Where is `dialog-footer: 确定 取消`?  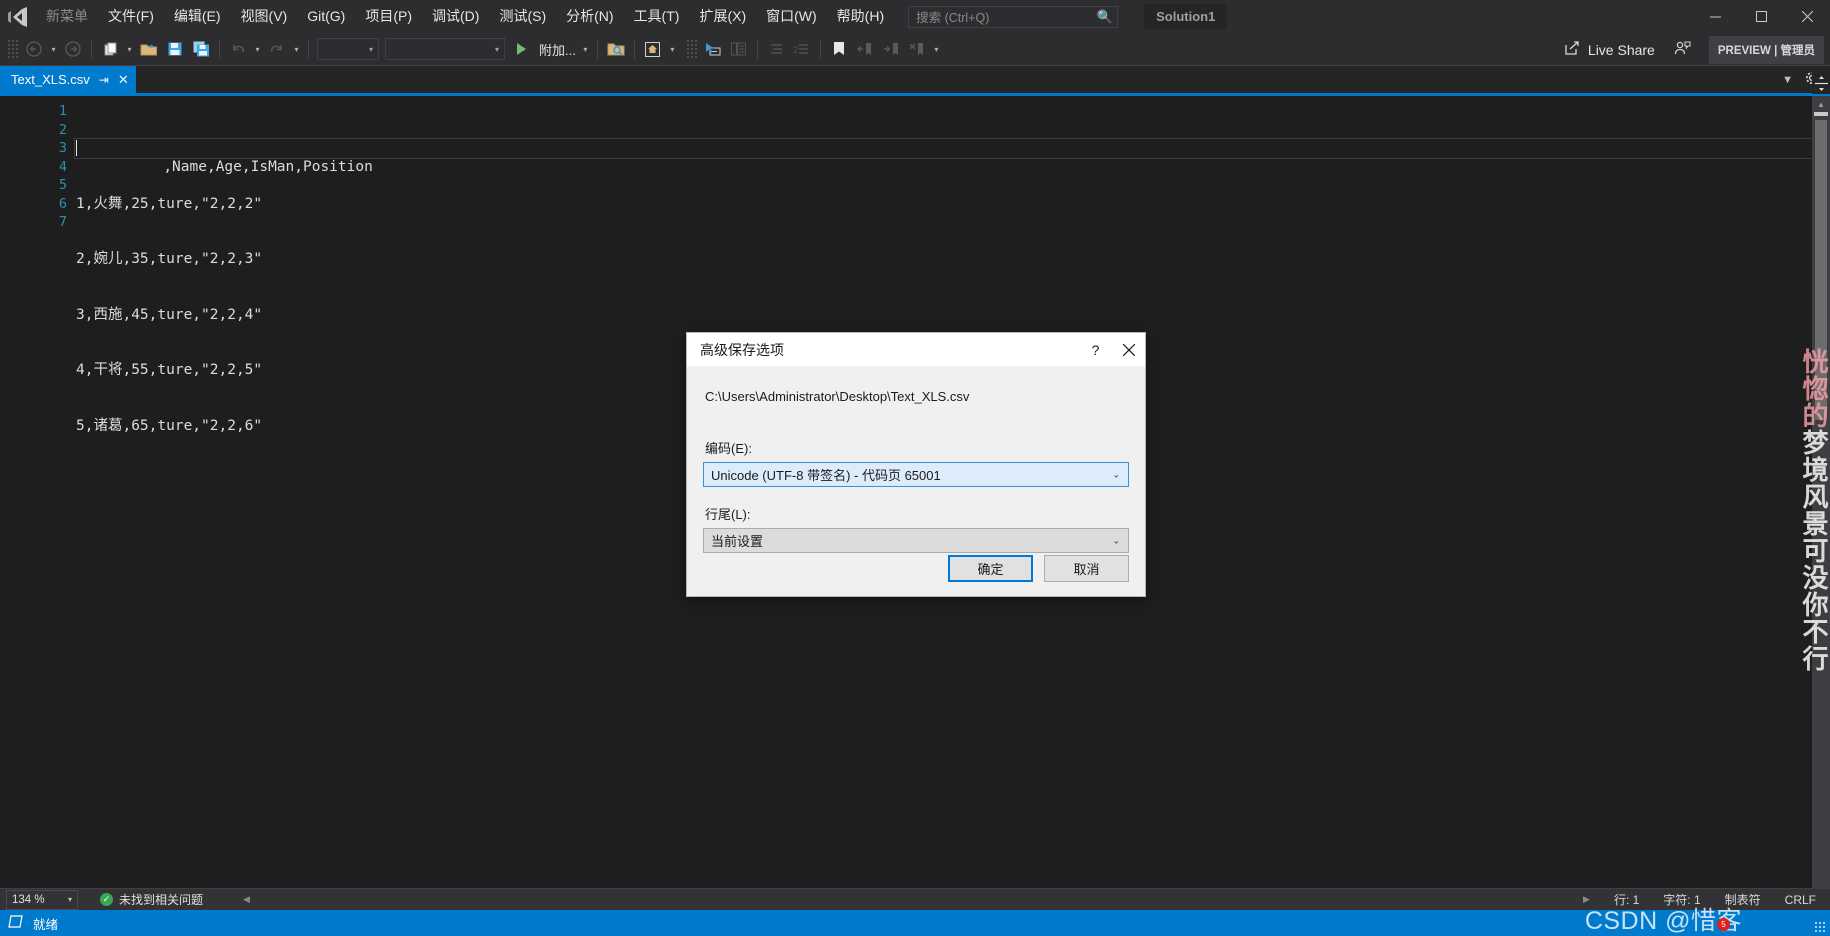
dialog-footer: 确定 取消 is located at coordinates (916, 574).